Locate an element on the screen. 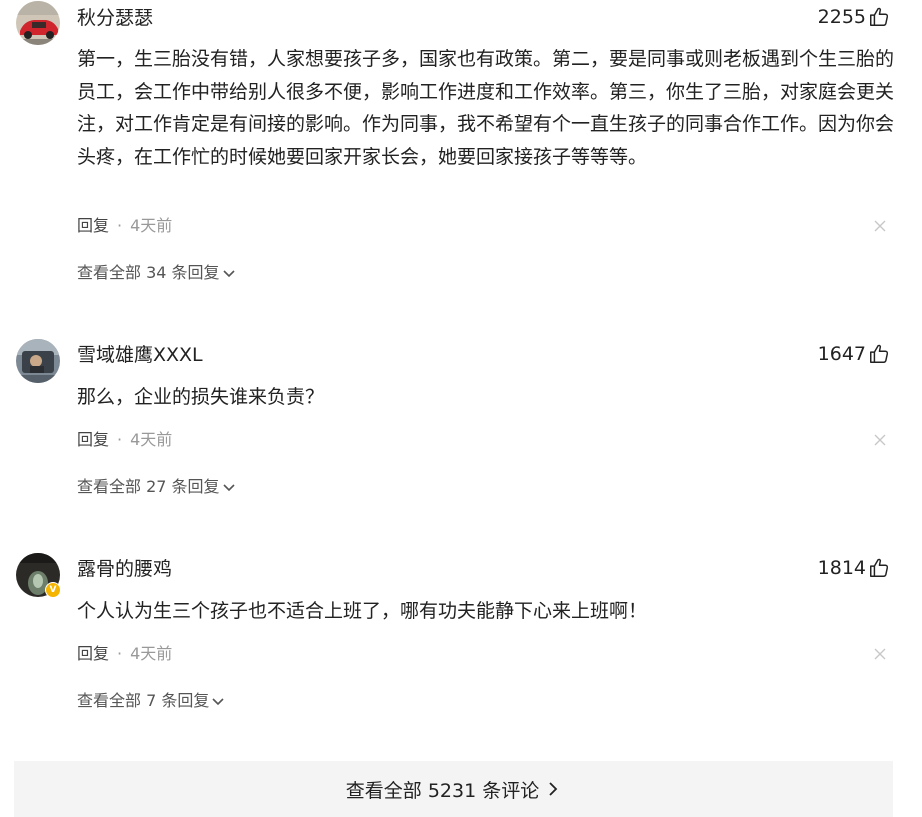  red-car-avatar-icon is located at coordinates (38, 23).